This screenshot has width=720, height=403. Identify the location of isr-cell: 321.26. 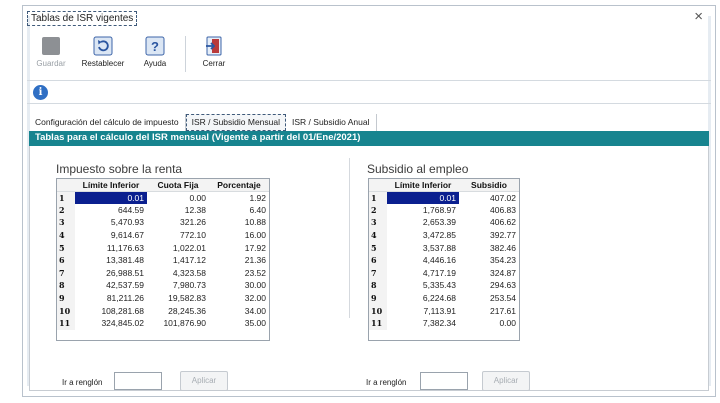
(178, 222).